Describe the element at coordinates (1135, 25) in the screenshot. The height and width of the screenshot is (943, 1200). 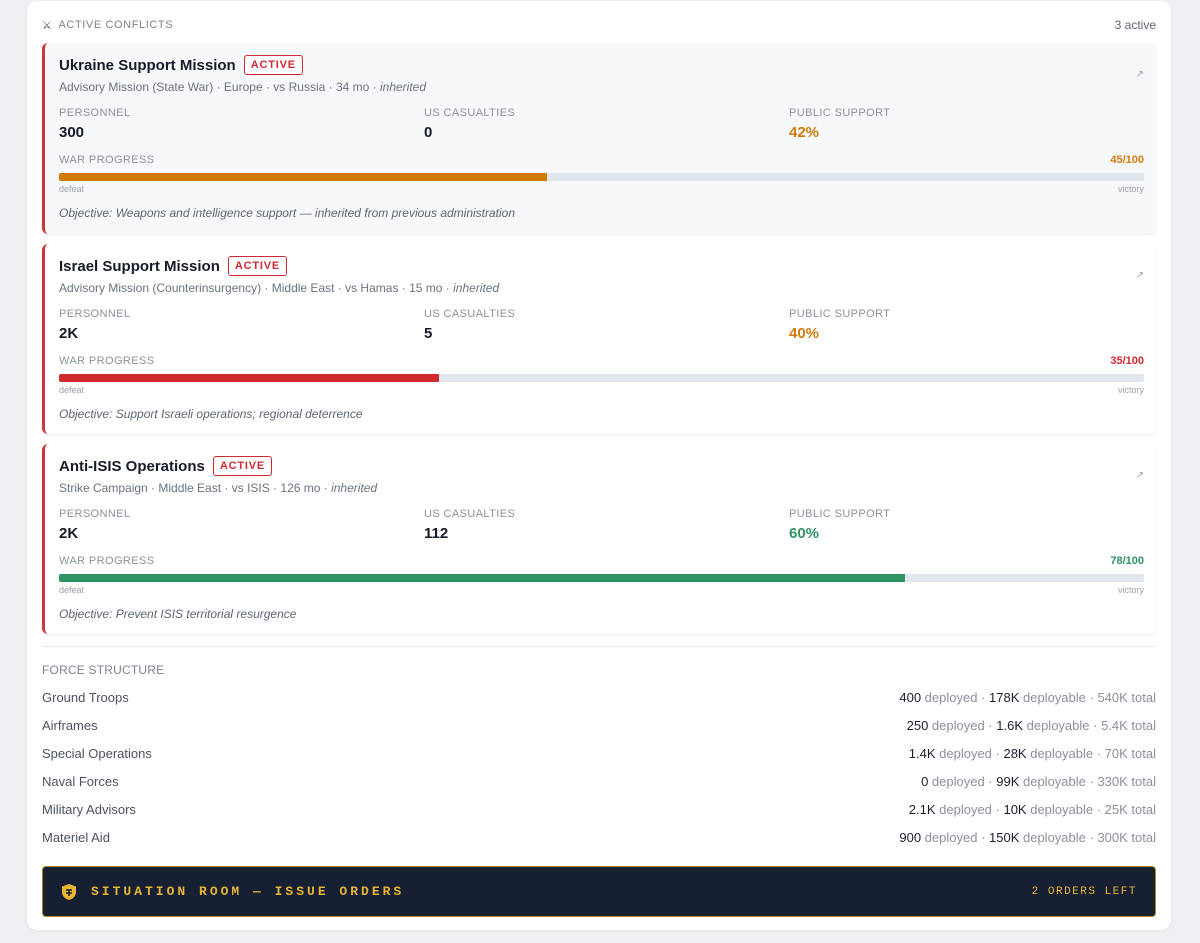
I see `active-count: 3 active` at that location.